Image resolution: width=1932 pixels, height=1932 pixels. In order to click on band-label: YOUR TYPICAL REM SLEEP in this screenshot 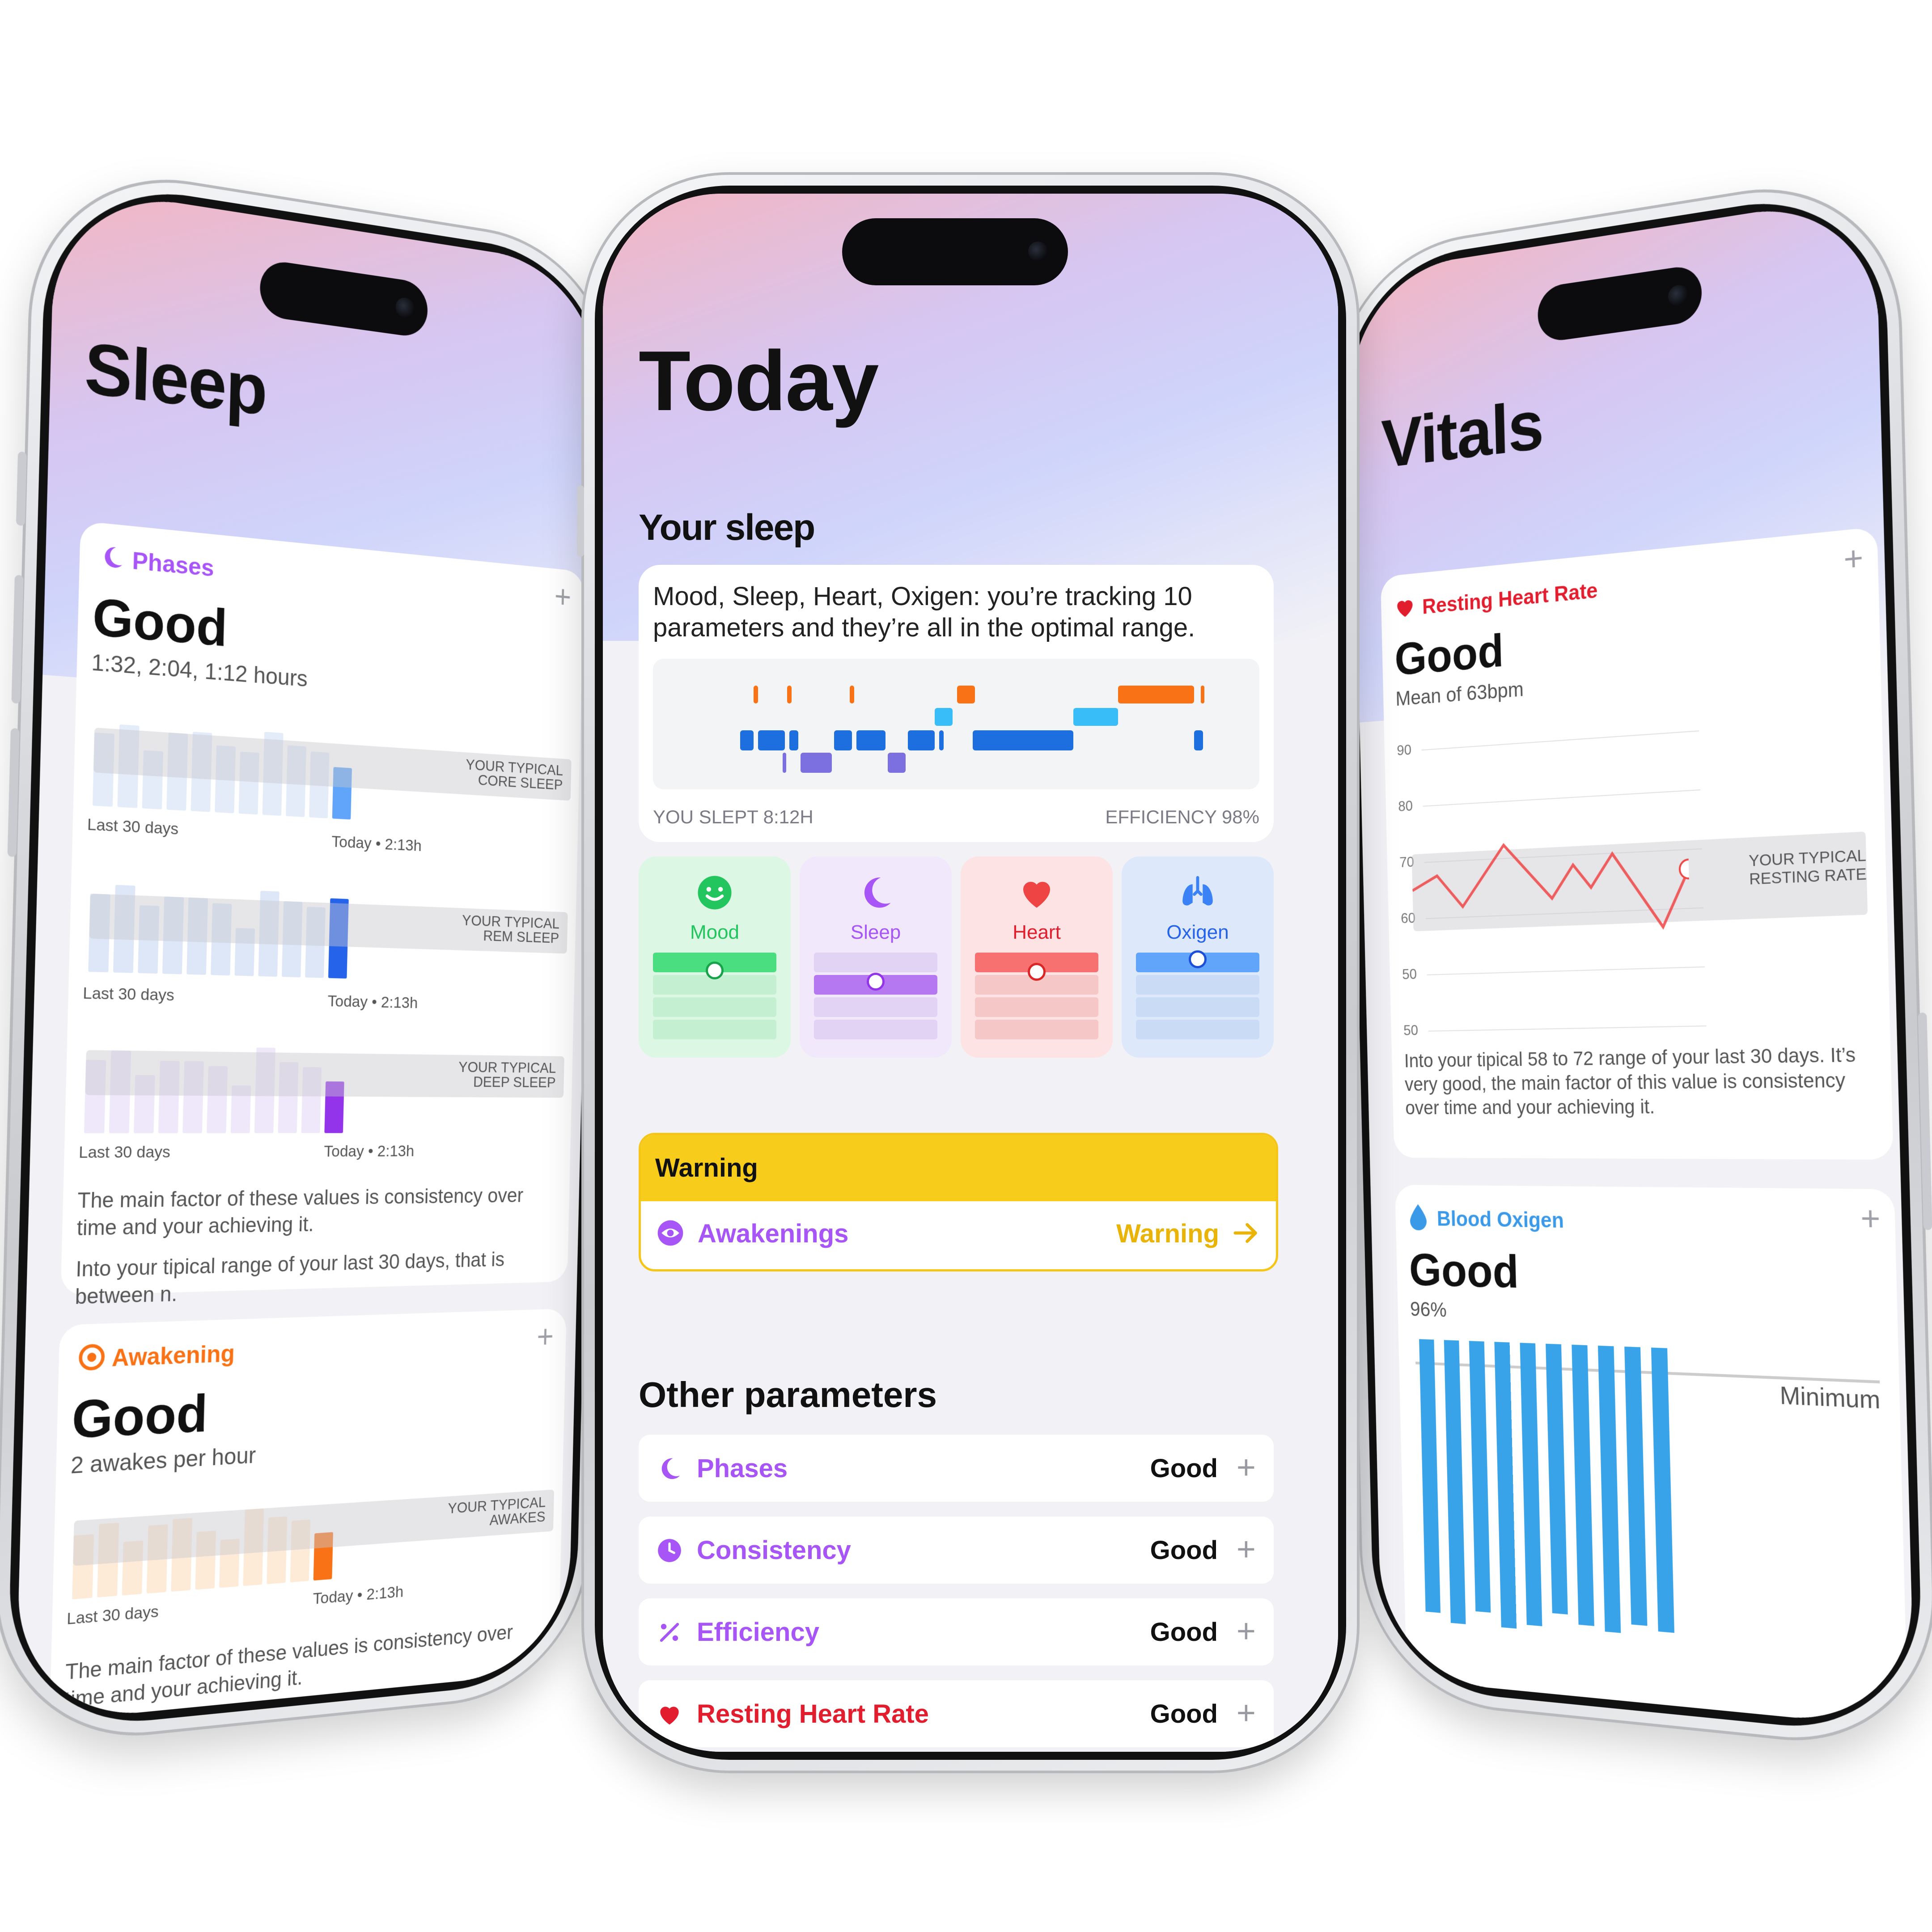, I will do `click(511, 928)`.